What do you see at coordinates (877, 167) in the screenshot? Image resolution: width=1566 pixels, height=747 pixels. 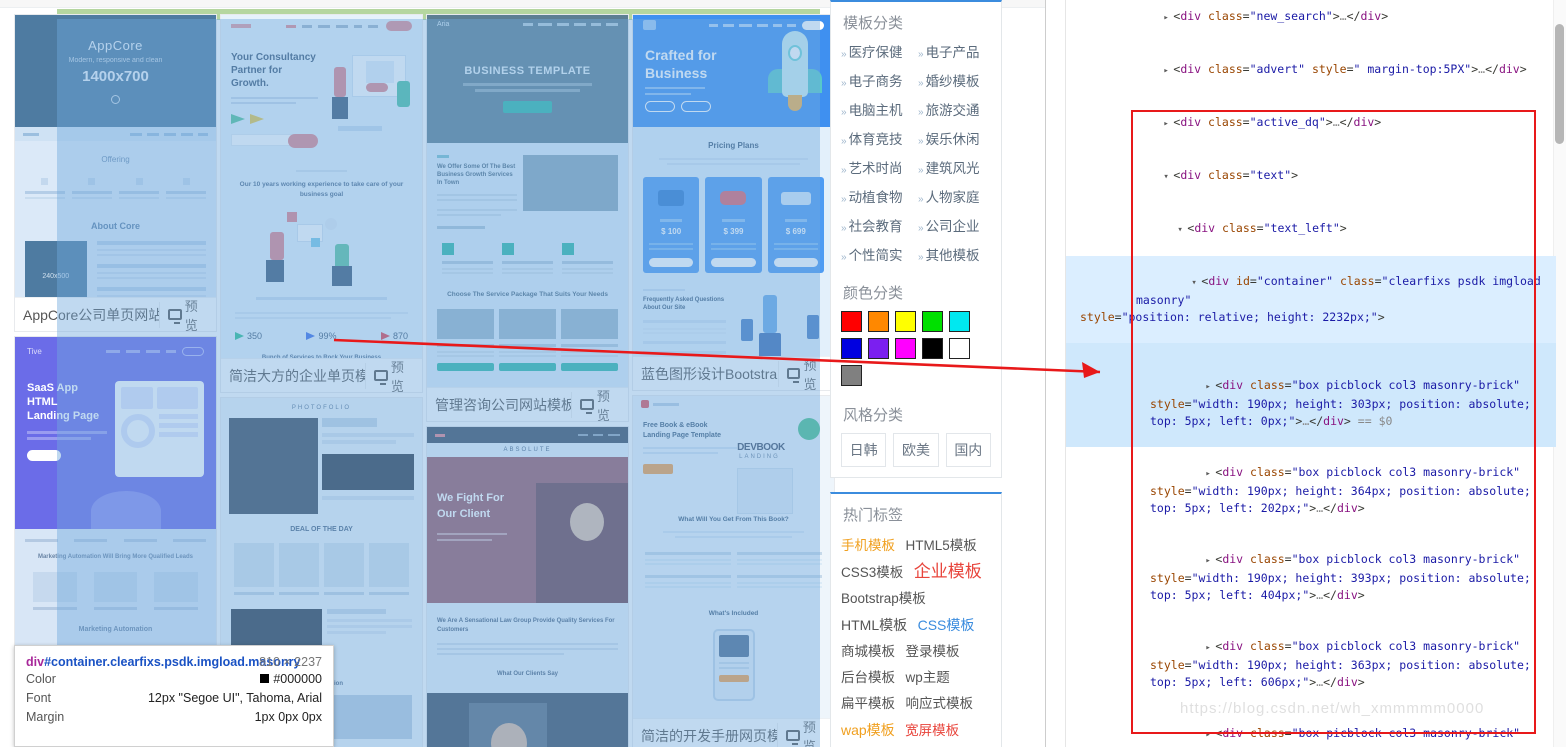 I see `category-link: » 艺术时尚` at bounding box center [877, 167].